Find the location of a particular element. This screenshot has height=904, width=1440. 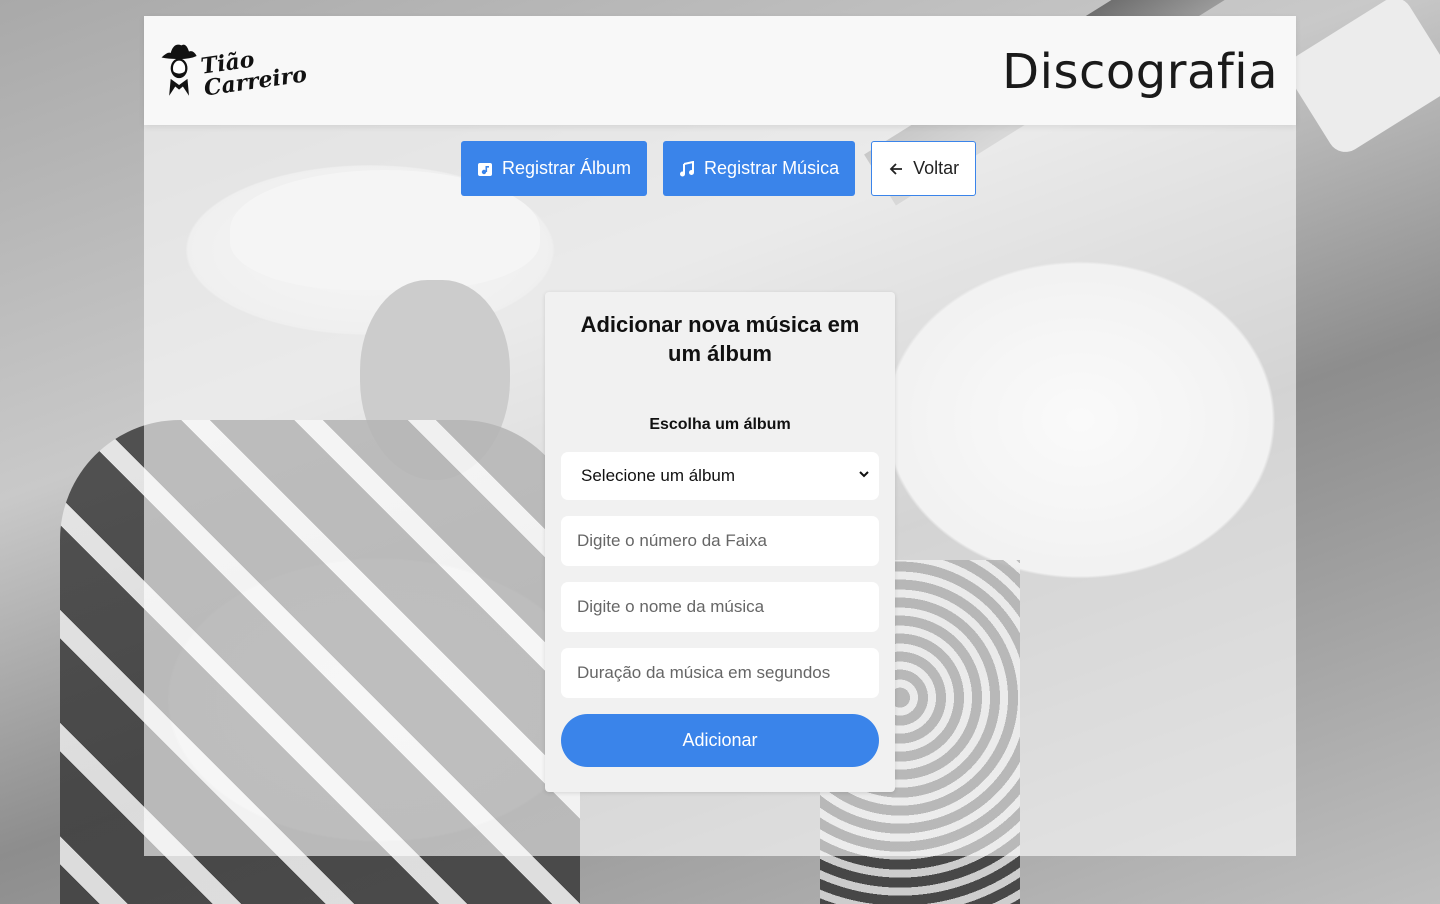

music-note-icon is located at coordinates (687, 168).